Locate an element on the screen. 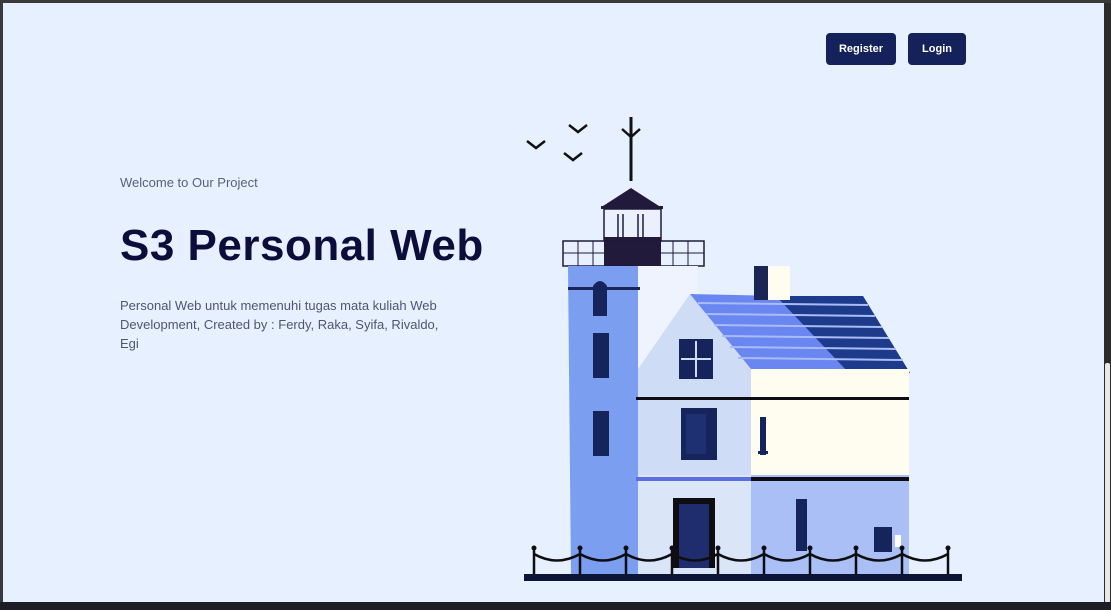 The width and height of the screenshot is (1111, 610). scrollbar-thumb is located at coordinates (1107, 483).